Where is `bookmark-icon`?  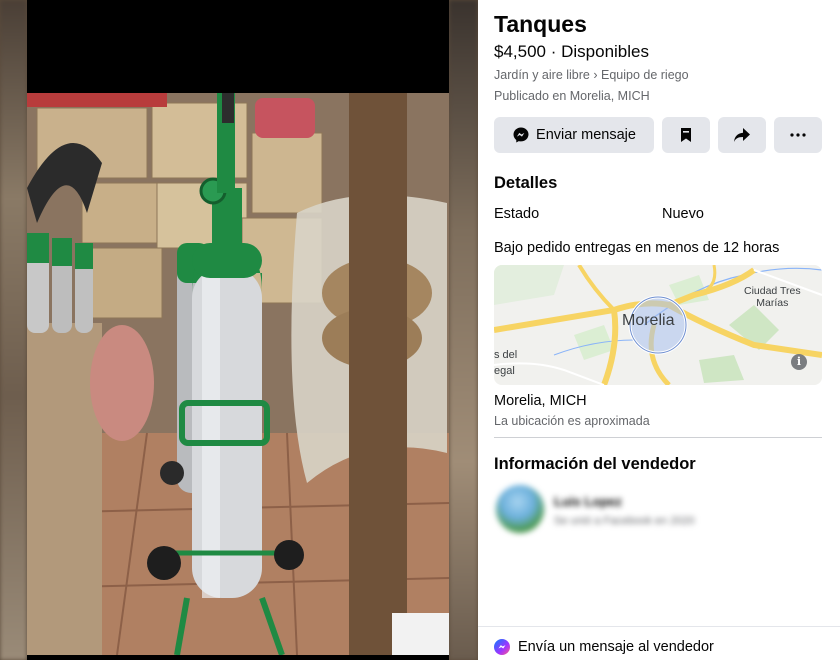
bookmark-icon is located at coordinates (686, 135).